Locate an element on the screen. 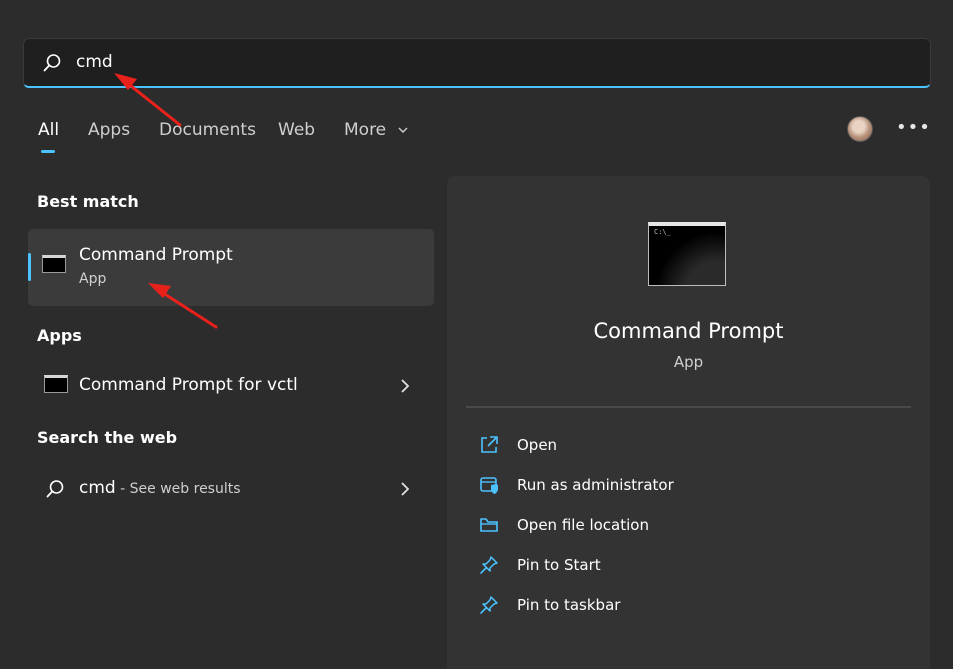 The height and width of the screenshot is (669, 953). action-open: Open is located at coordinates (689, 445).